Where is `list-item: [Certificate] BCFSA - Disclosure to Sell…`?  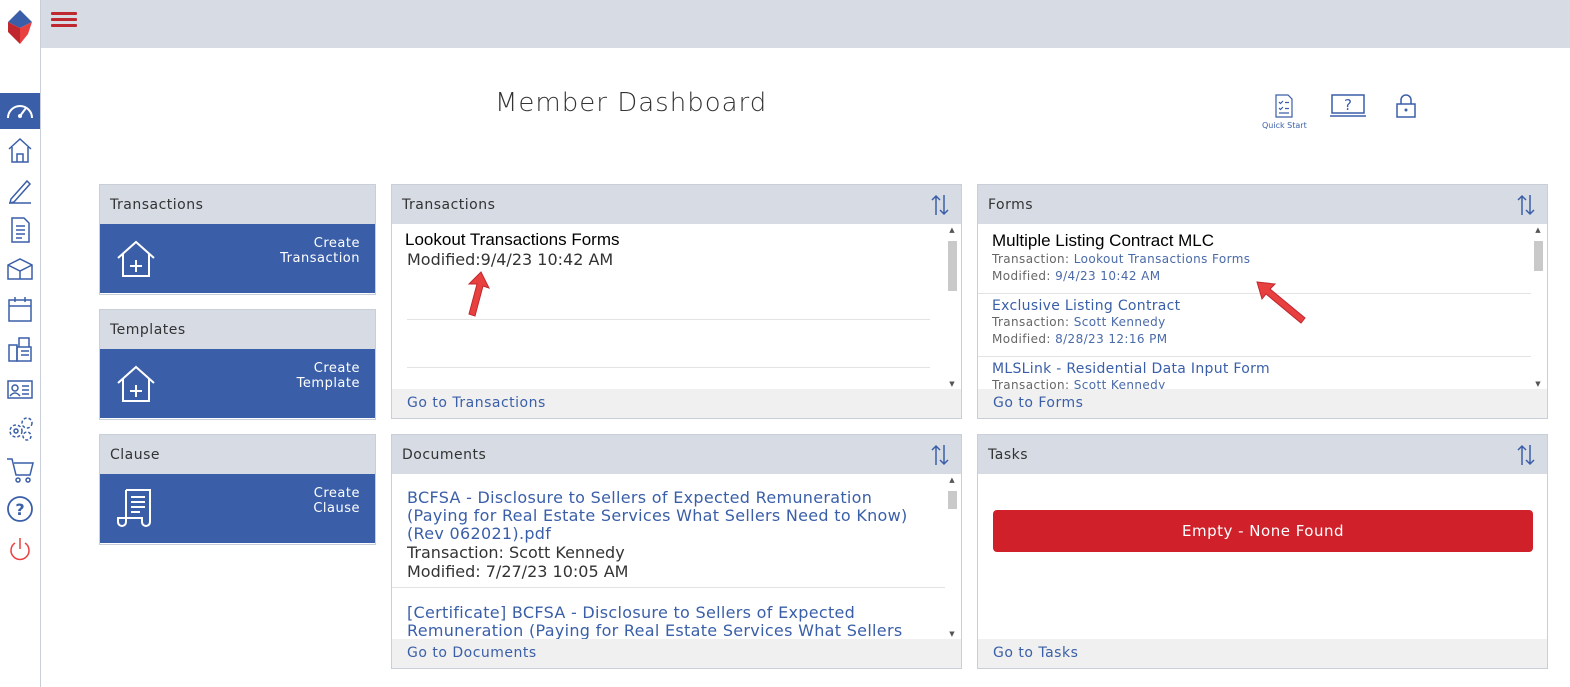
list-item: [Certificate] BCFSA - Disclosure to Sell… is located at coordinates (668, 614).